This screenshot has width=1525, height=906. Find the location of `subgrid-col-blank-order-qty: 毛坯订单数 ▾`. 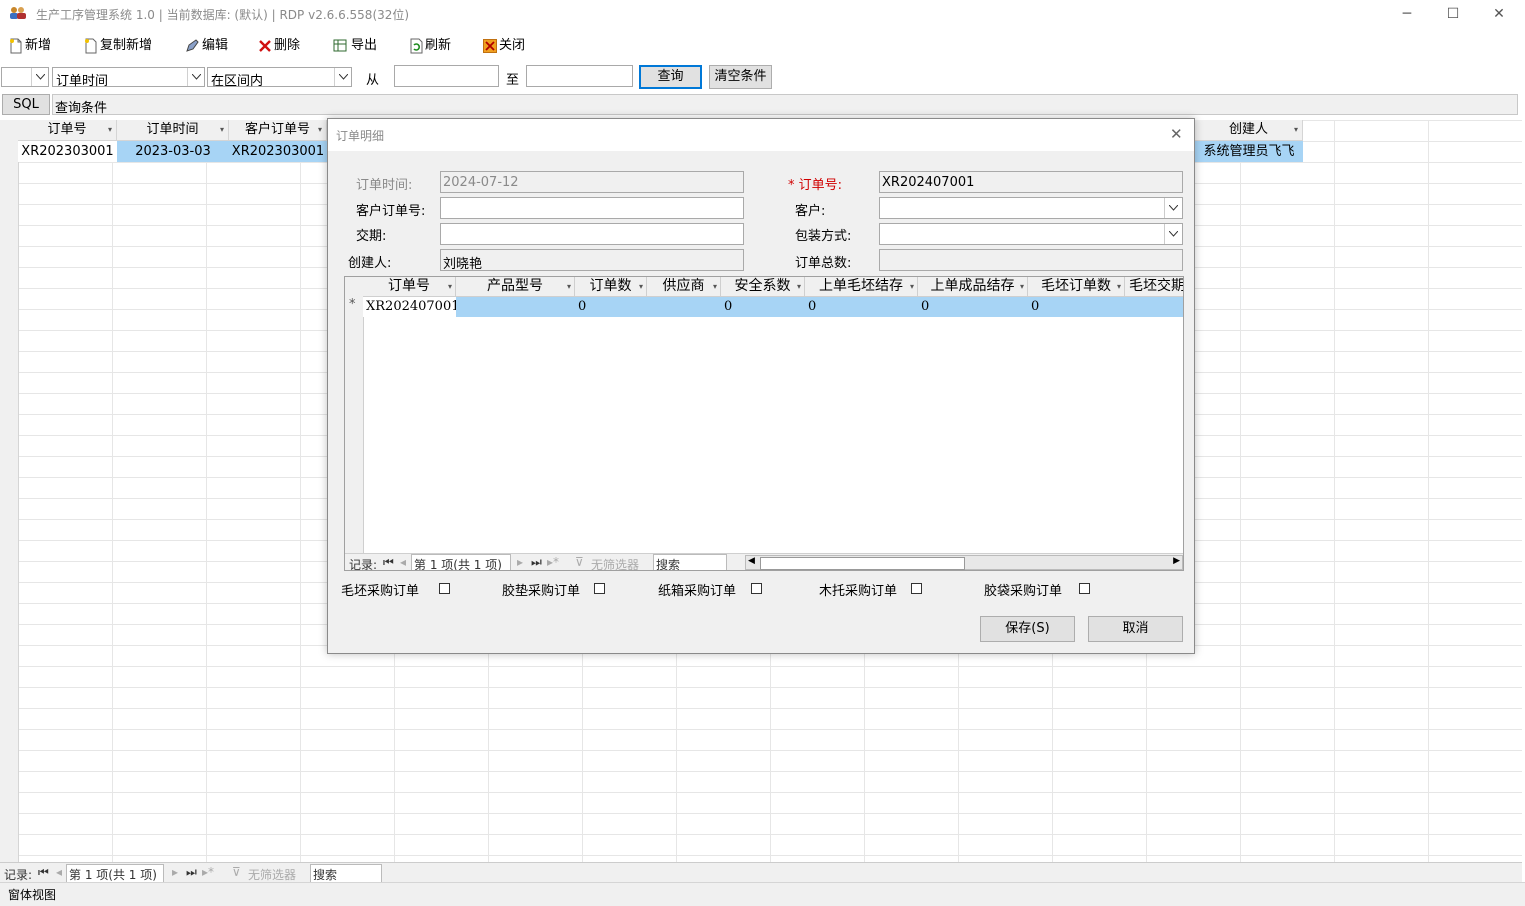

subgrid-col-blank-order-qty: 毛坯订单数 ▾ is located at coordinates (1076, 287).